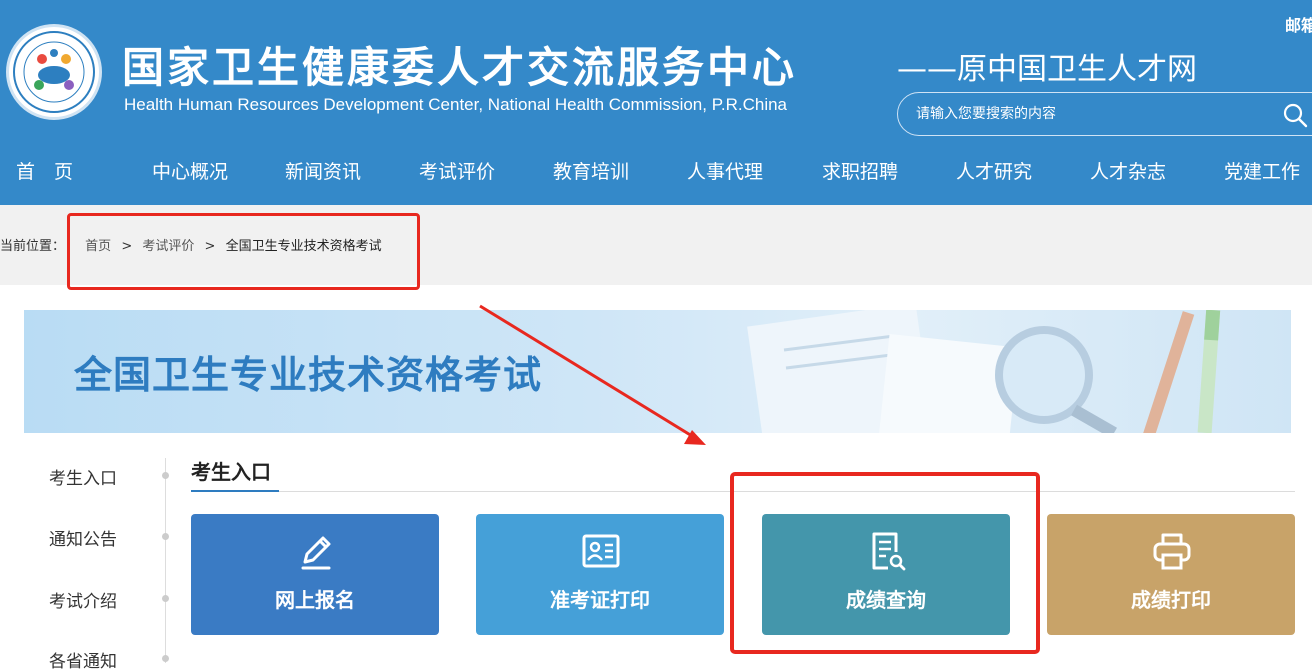 The height and width of the screenshot is (672, 1312). What do you see at coordinates (168, 246) in the screenshot?
I see `breadcrumb-link-exam-evaluation: 考试评价` at bounding box center [168, 246].